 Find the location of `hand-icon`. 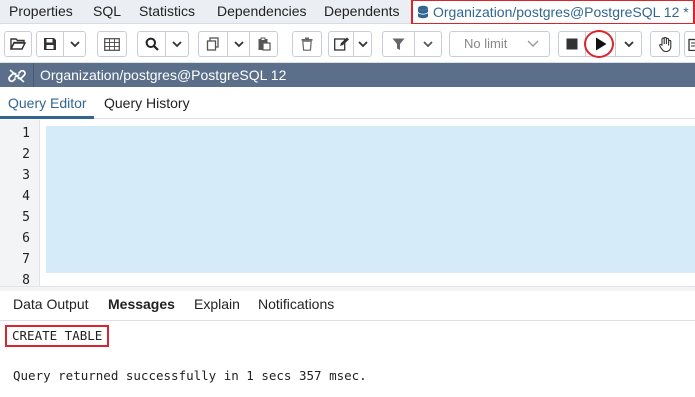

hand-icon is located at coordinates (665, 44).